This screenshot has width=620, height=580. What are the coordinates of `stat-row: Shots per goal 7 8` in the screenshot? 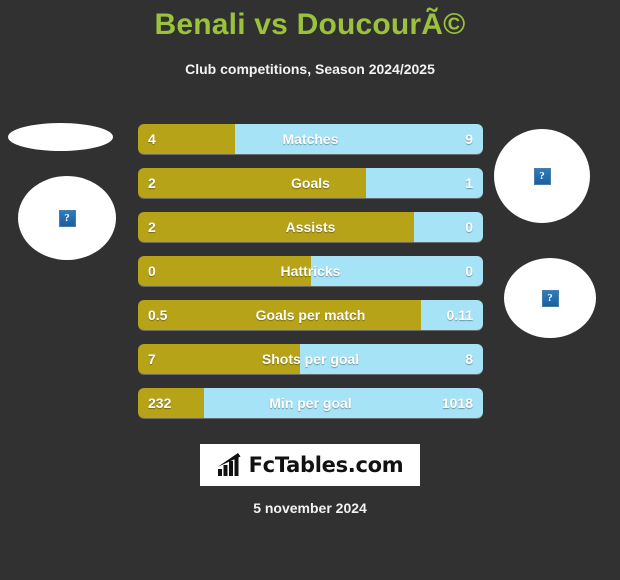 It's located at (310, 359).